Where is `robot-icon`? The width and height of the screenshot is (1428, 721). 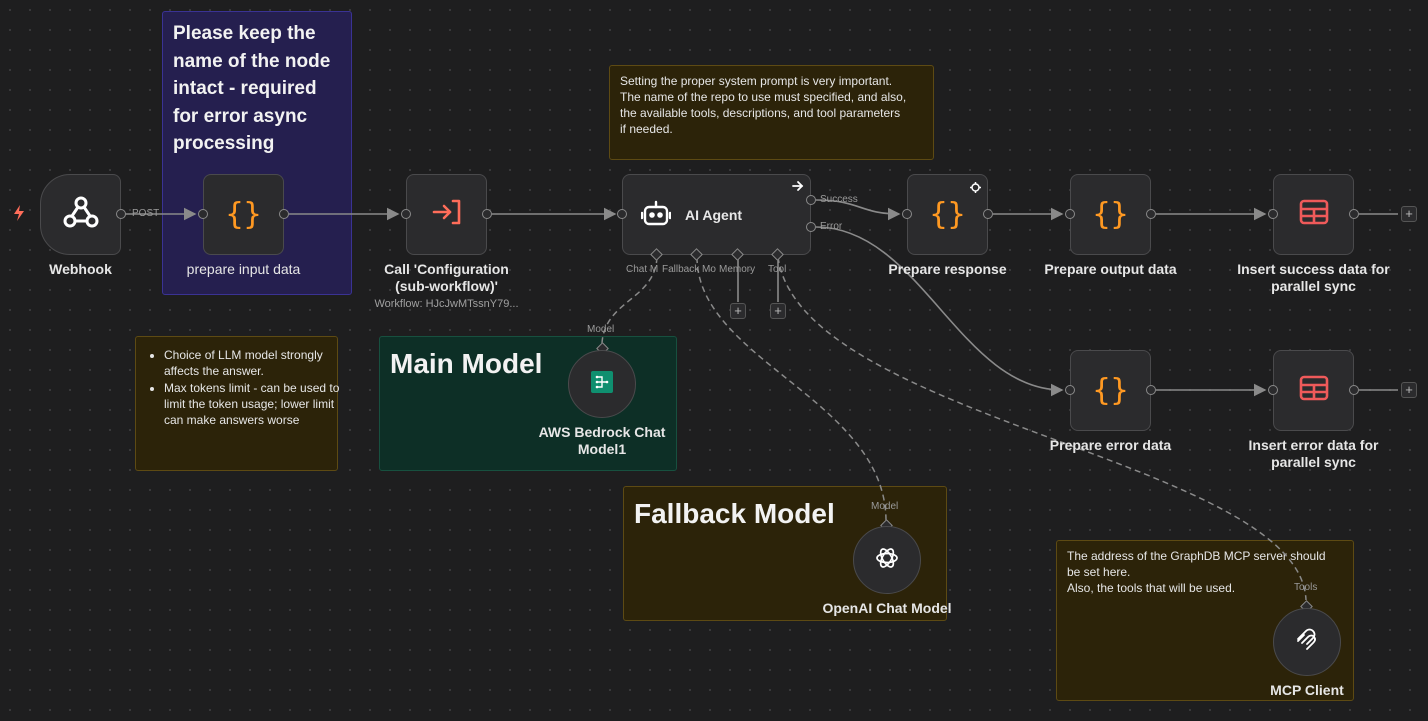 robot-icon is located at coordinates (656, 216).